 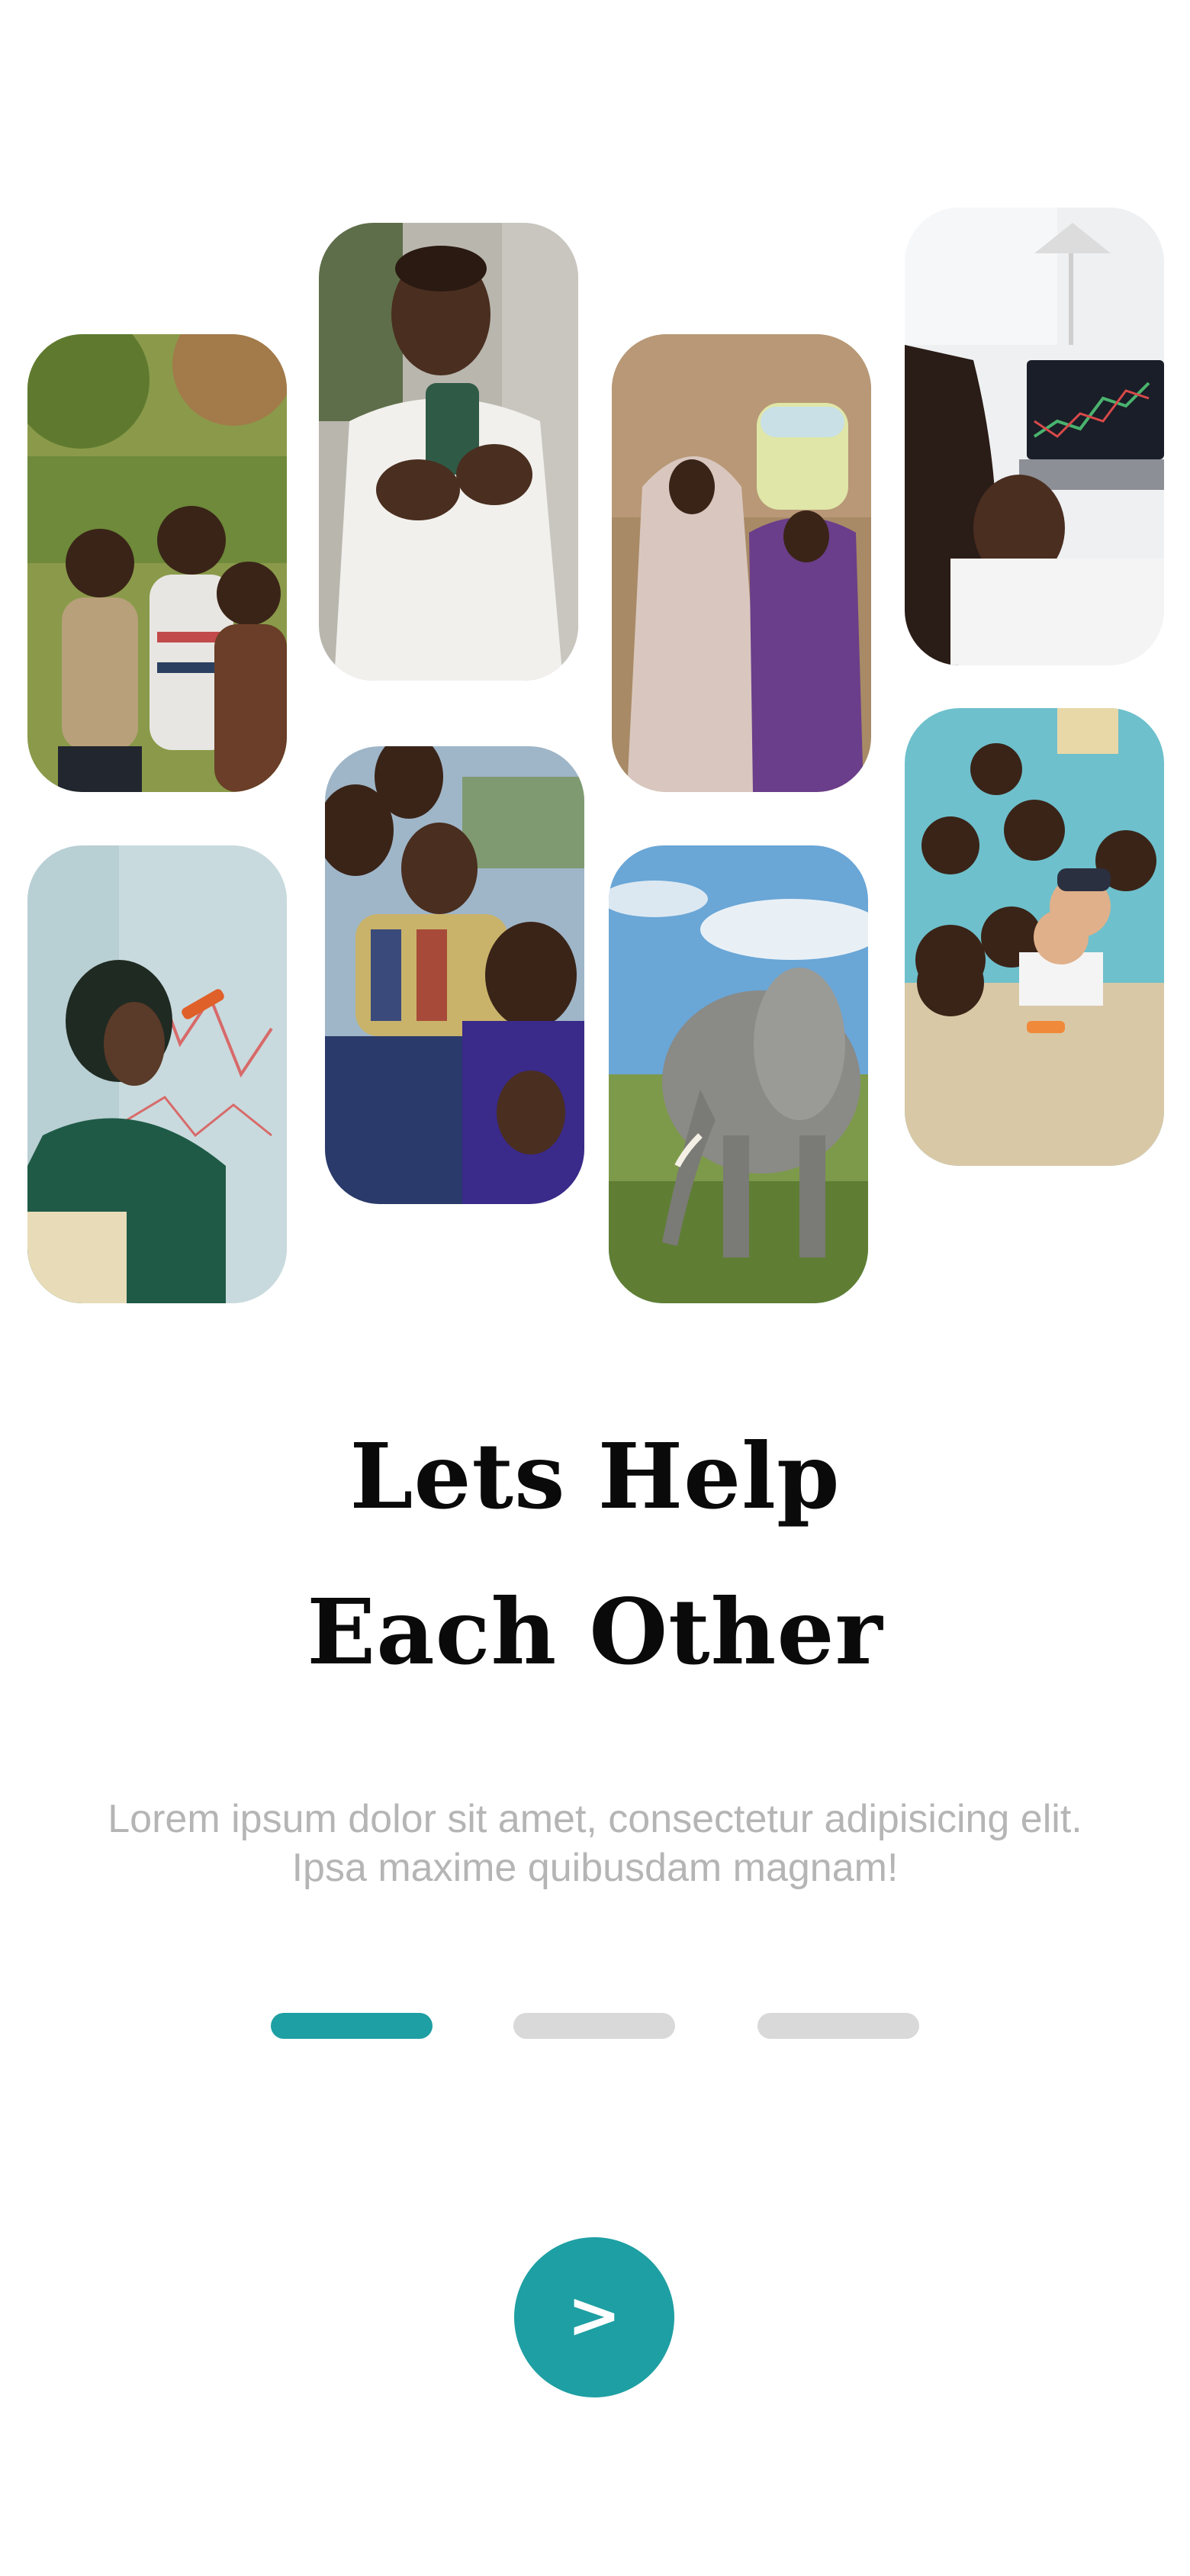 I want to click on photo-laptop-trading, so click(x=1034, y=436).